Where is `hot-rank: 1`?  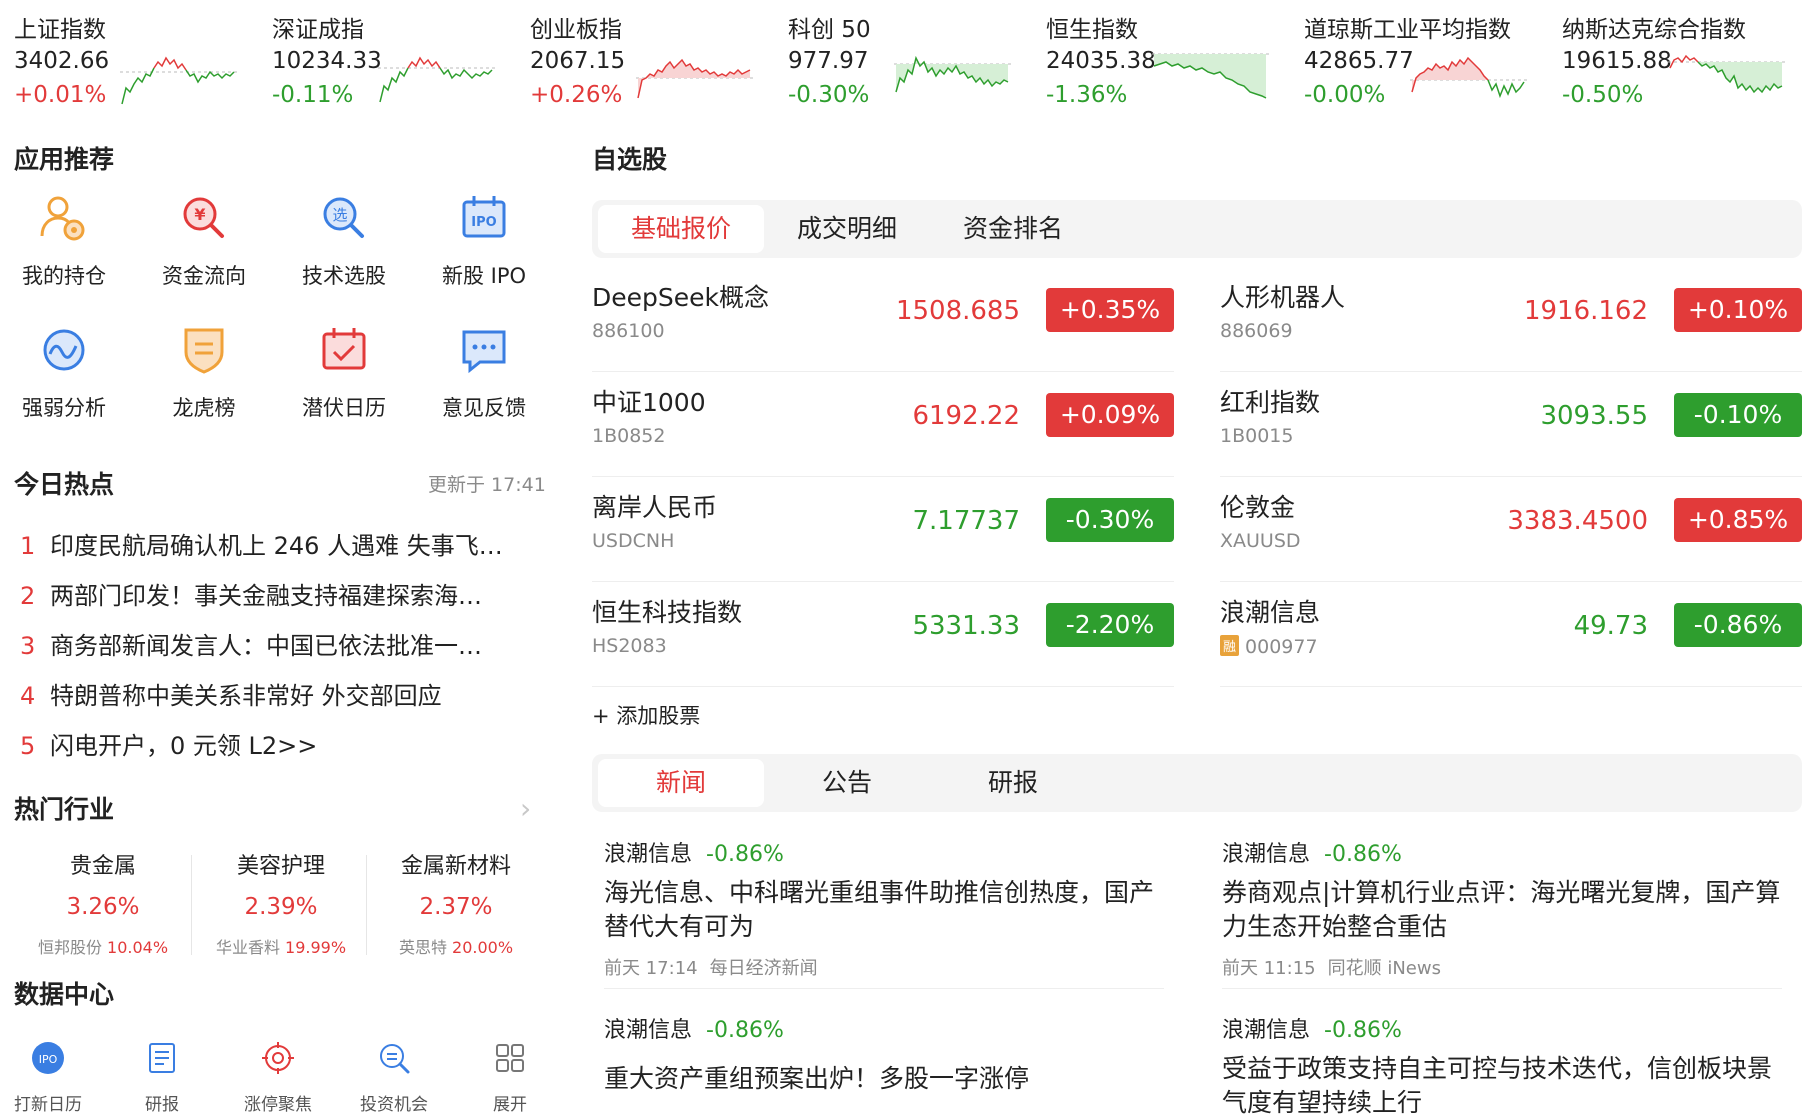 hot-rank: 1 is located at coordinates (28, 546).